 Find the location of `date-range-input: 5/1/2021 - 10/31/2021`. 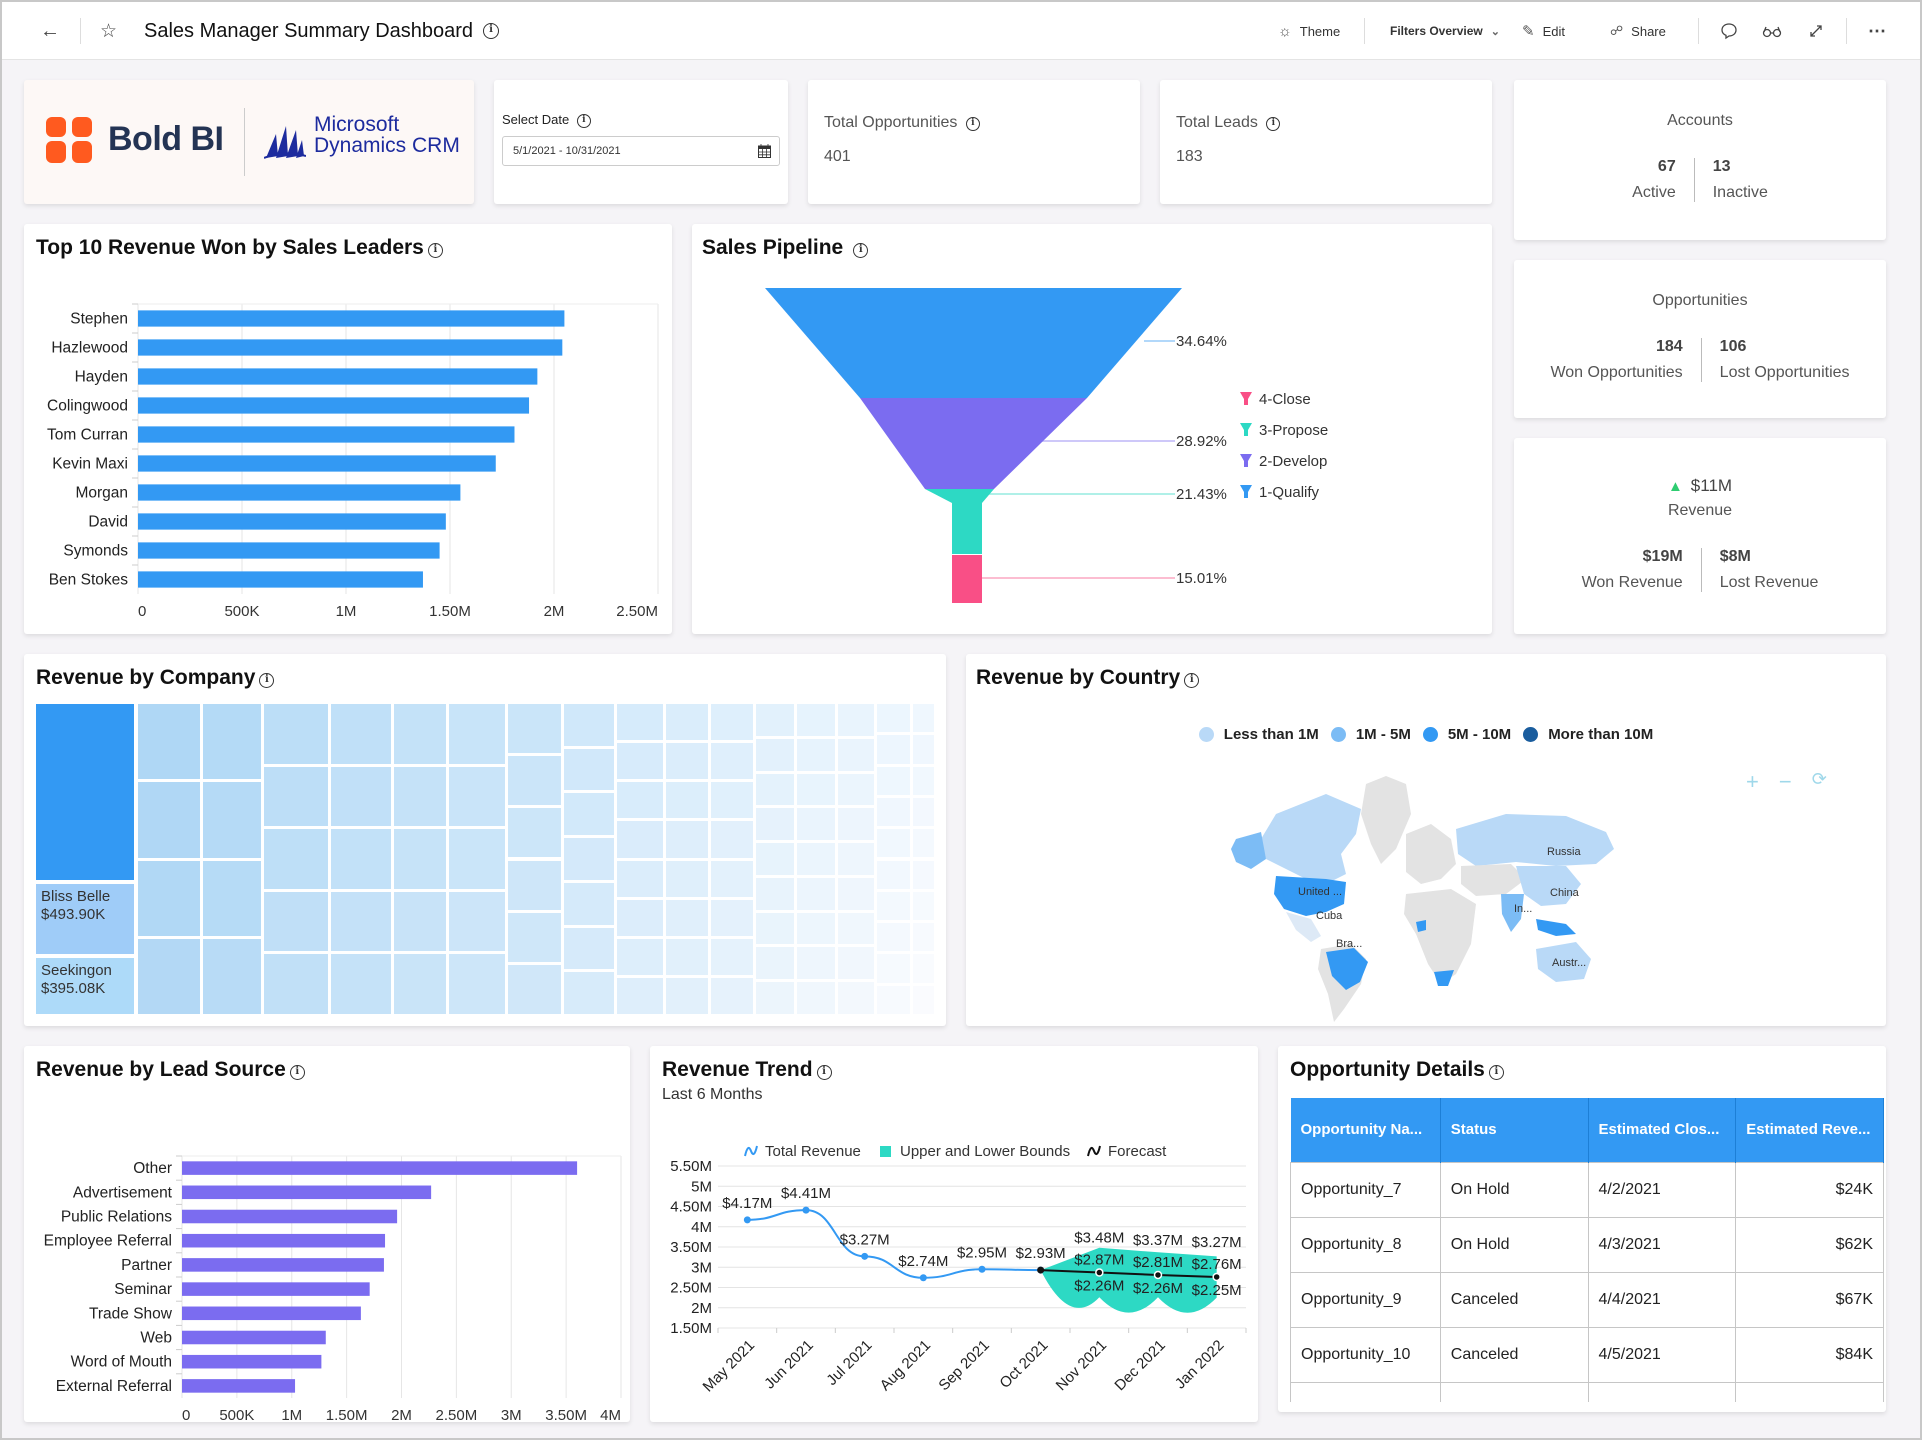

date-range-input: 5/1/2021 - 10/31/2021 is located at coordinates (641, 151).